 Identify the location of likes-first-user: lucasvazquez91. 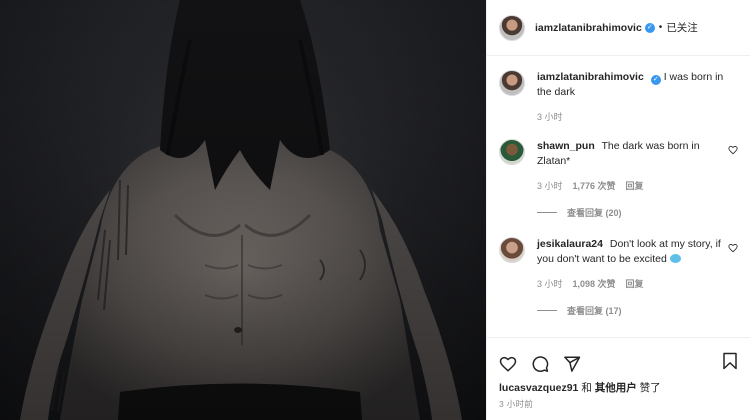
(538, 388).